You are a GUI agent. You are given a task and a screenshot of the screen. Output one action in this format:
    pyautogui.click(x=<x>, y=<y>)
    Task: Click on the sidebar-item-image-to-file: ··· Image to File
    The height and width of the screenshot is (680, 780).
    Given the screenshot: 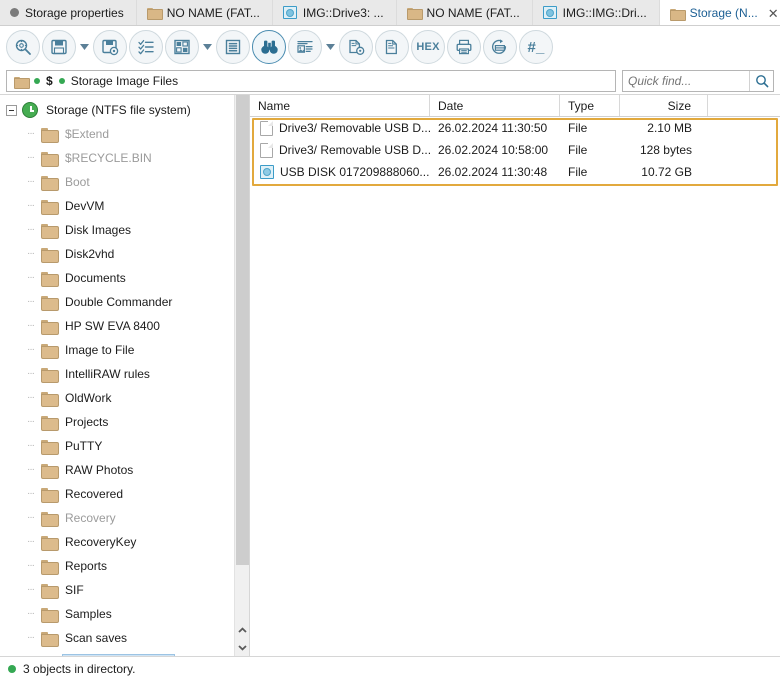 What is the action you would take?
    pyautogui.click(x=117, y=350)
    